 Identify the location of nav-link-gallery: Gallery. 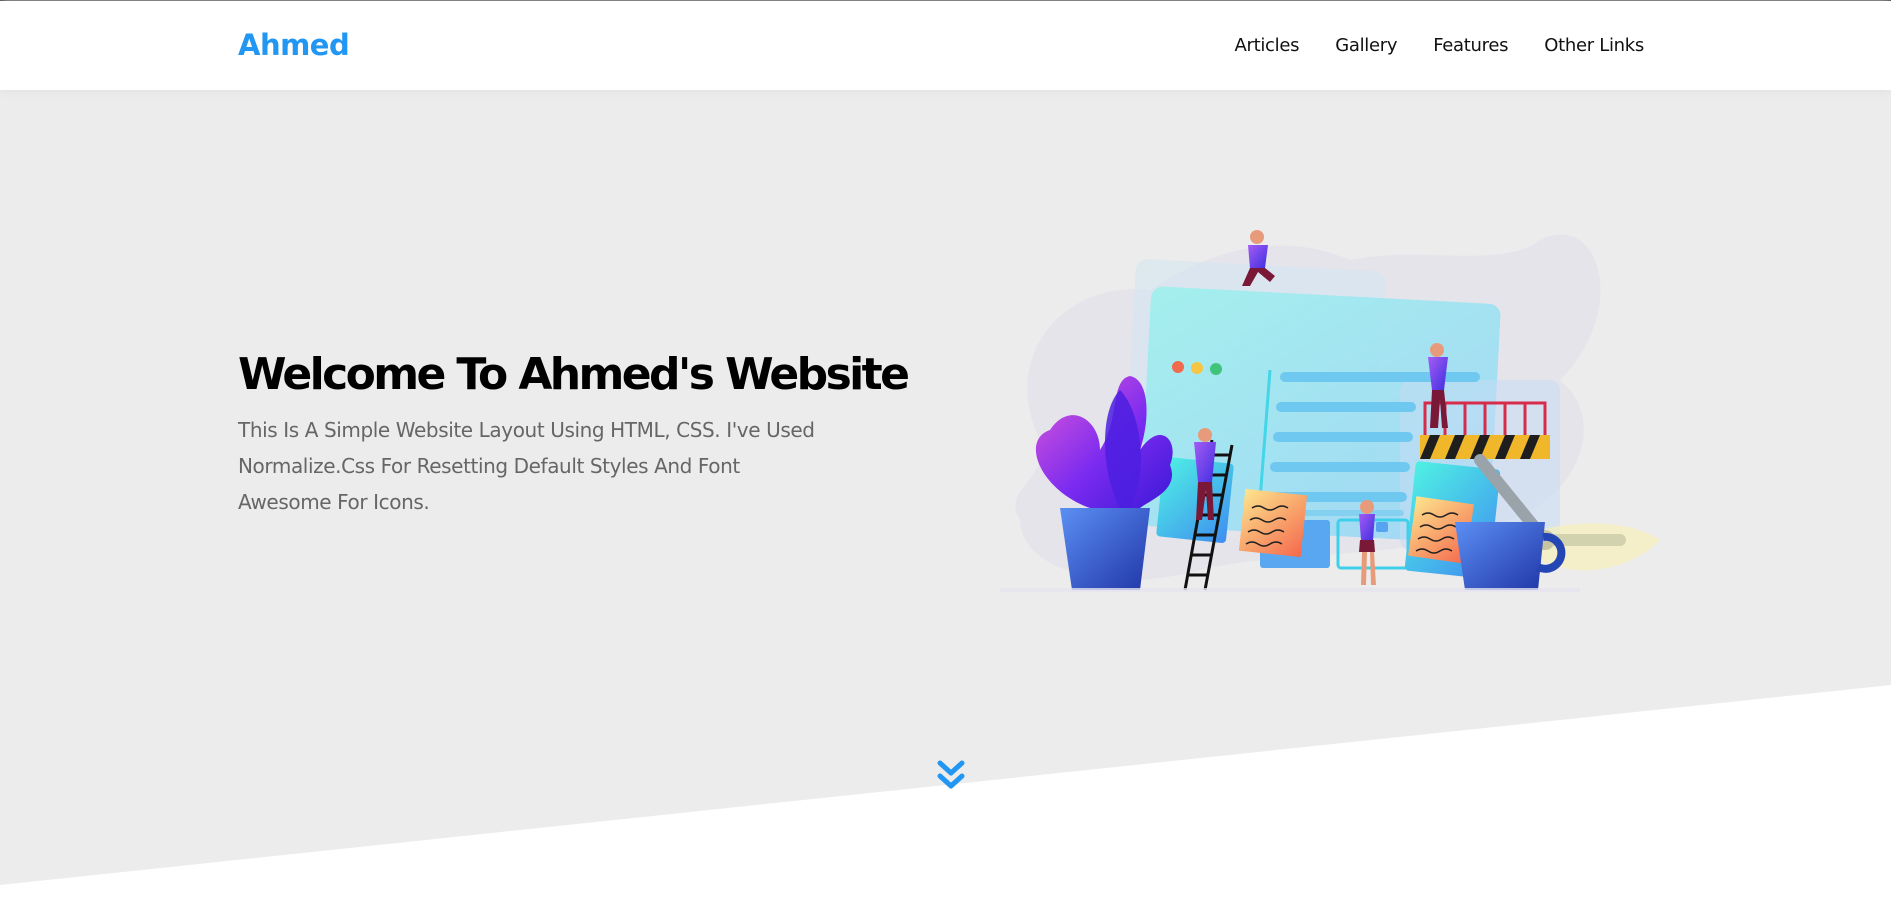
(1366, 46).